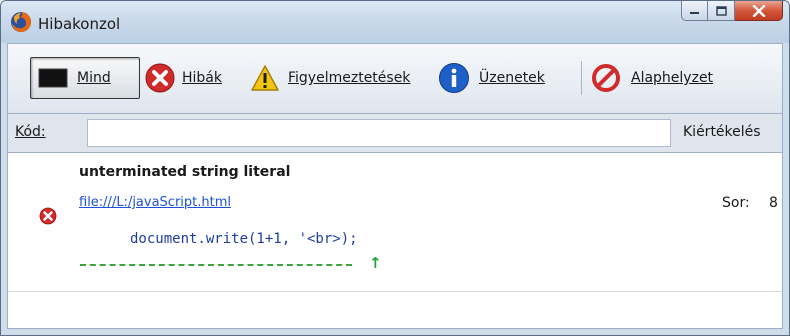 This screenshot has width=790, height=336. Describe the element at coordinates (155, 202) in the screenshot. I see `source-link: file:///L:/javaScript.html` at that location.